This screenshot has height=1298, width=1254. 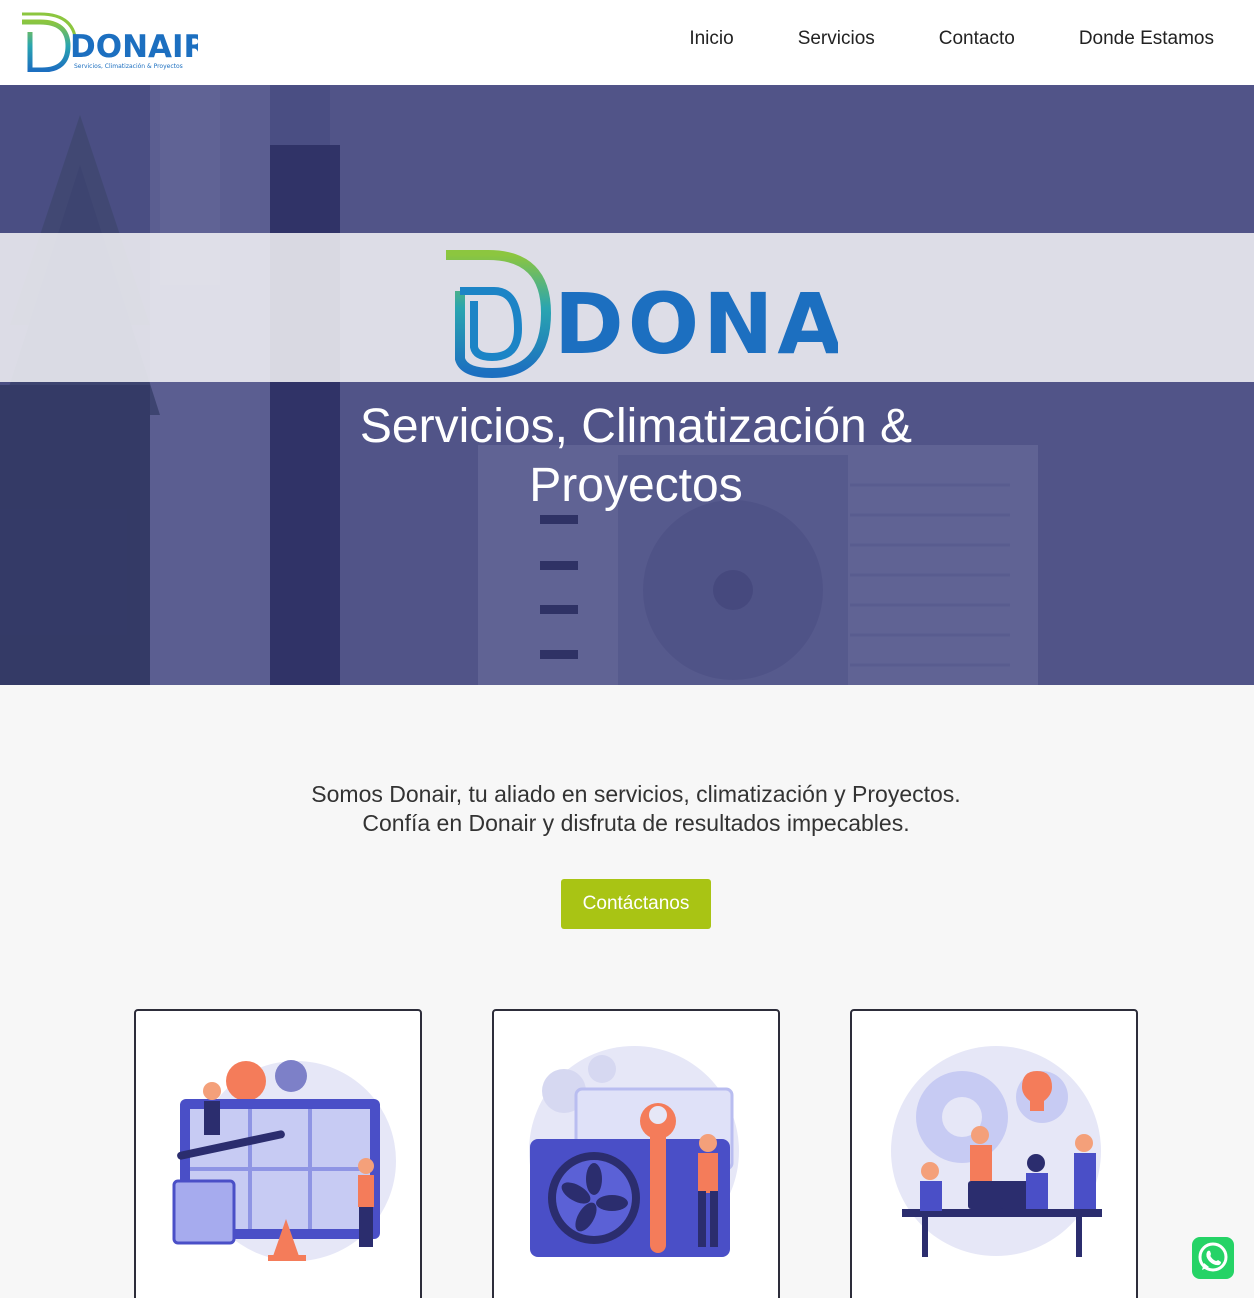 What do you see at coordinates (1146, 39) in the screenshot?
I see `nav-donde-estamos: Donde Estamos` at bounding box center [1146, 39].